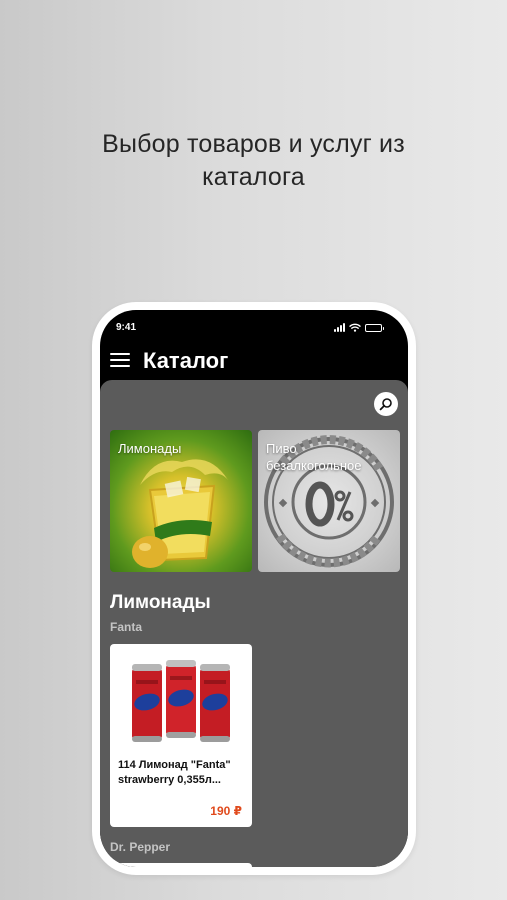  Describe the element at coordinates (254, 361) in the screenshot. I see `app-bar: Каталог` at that location.